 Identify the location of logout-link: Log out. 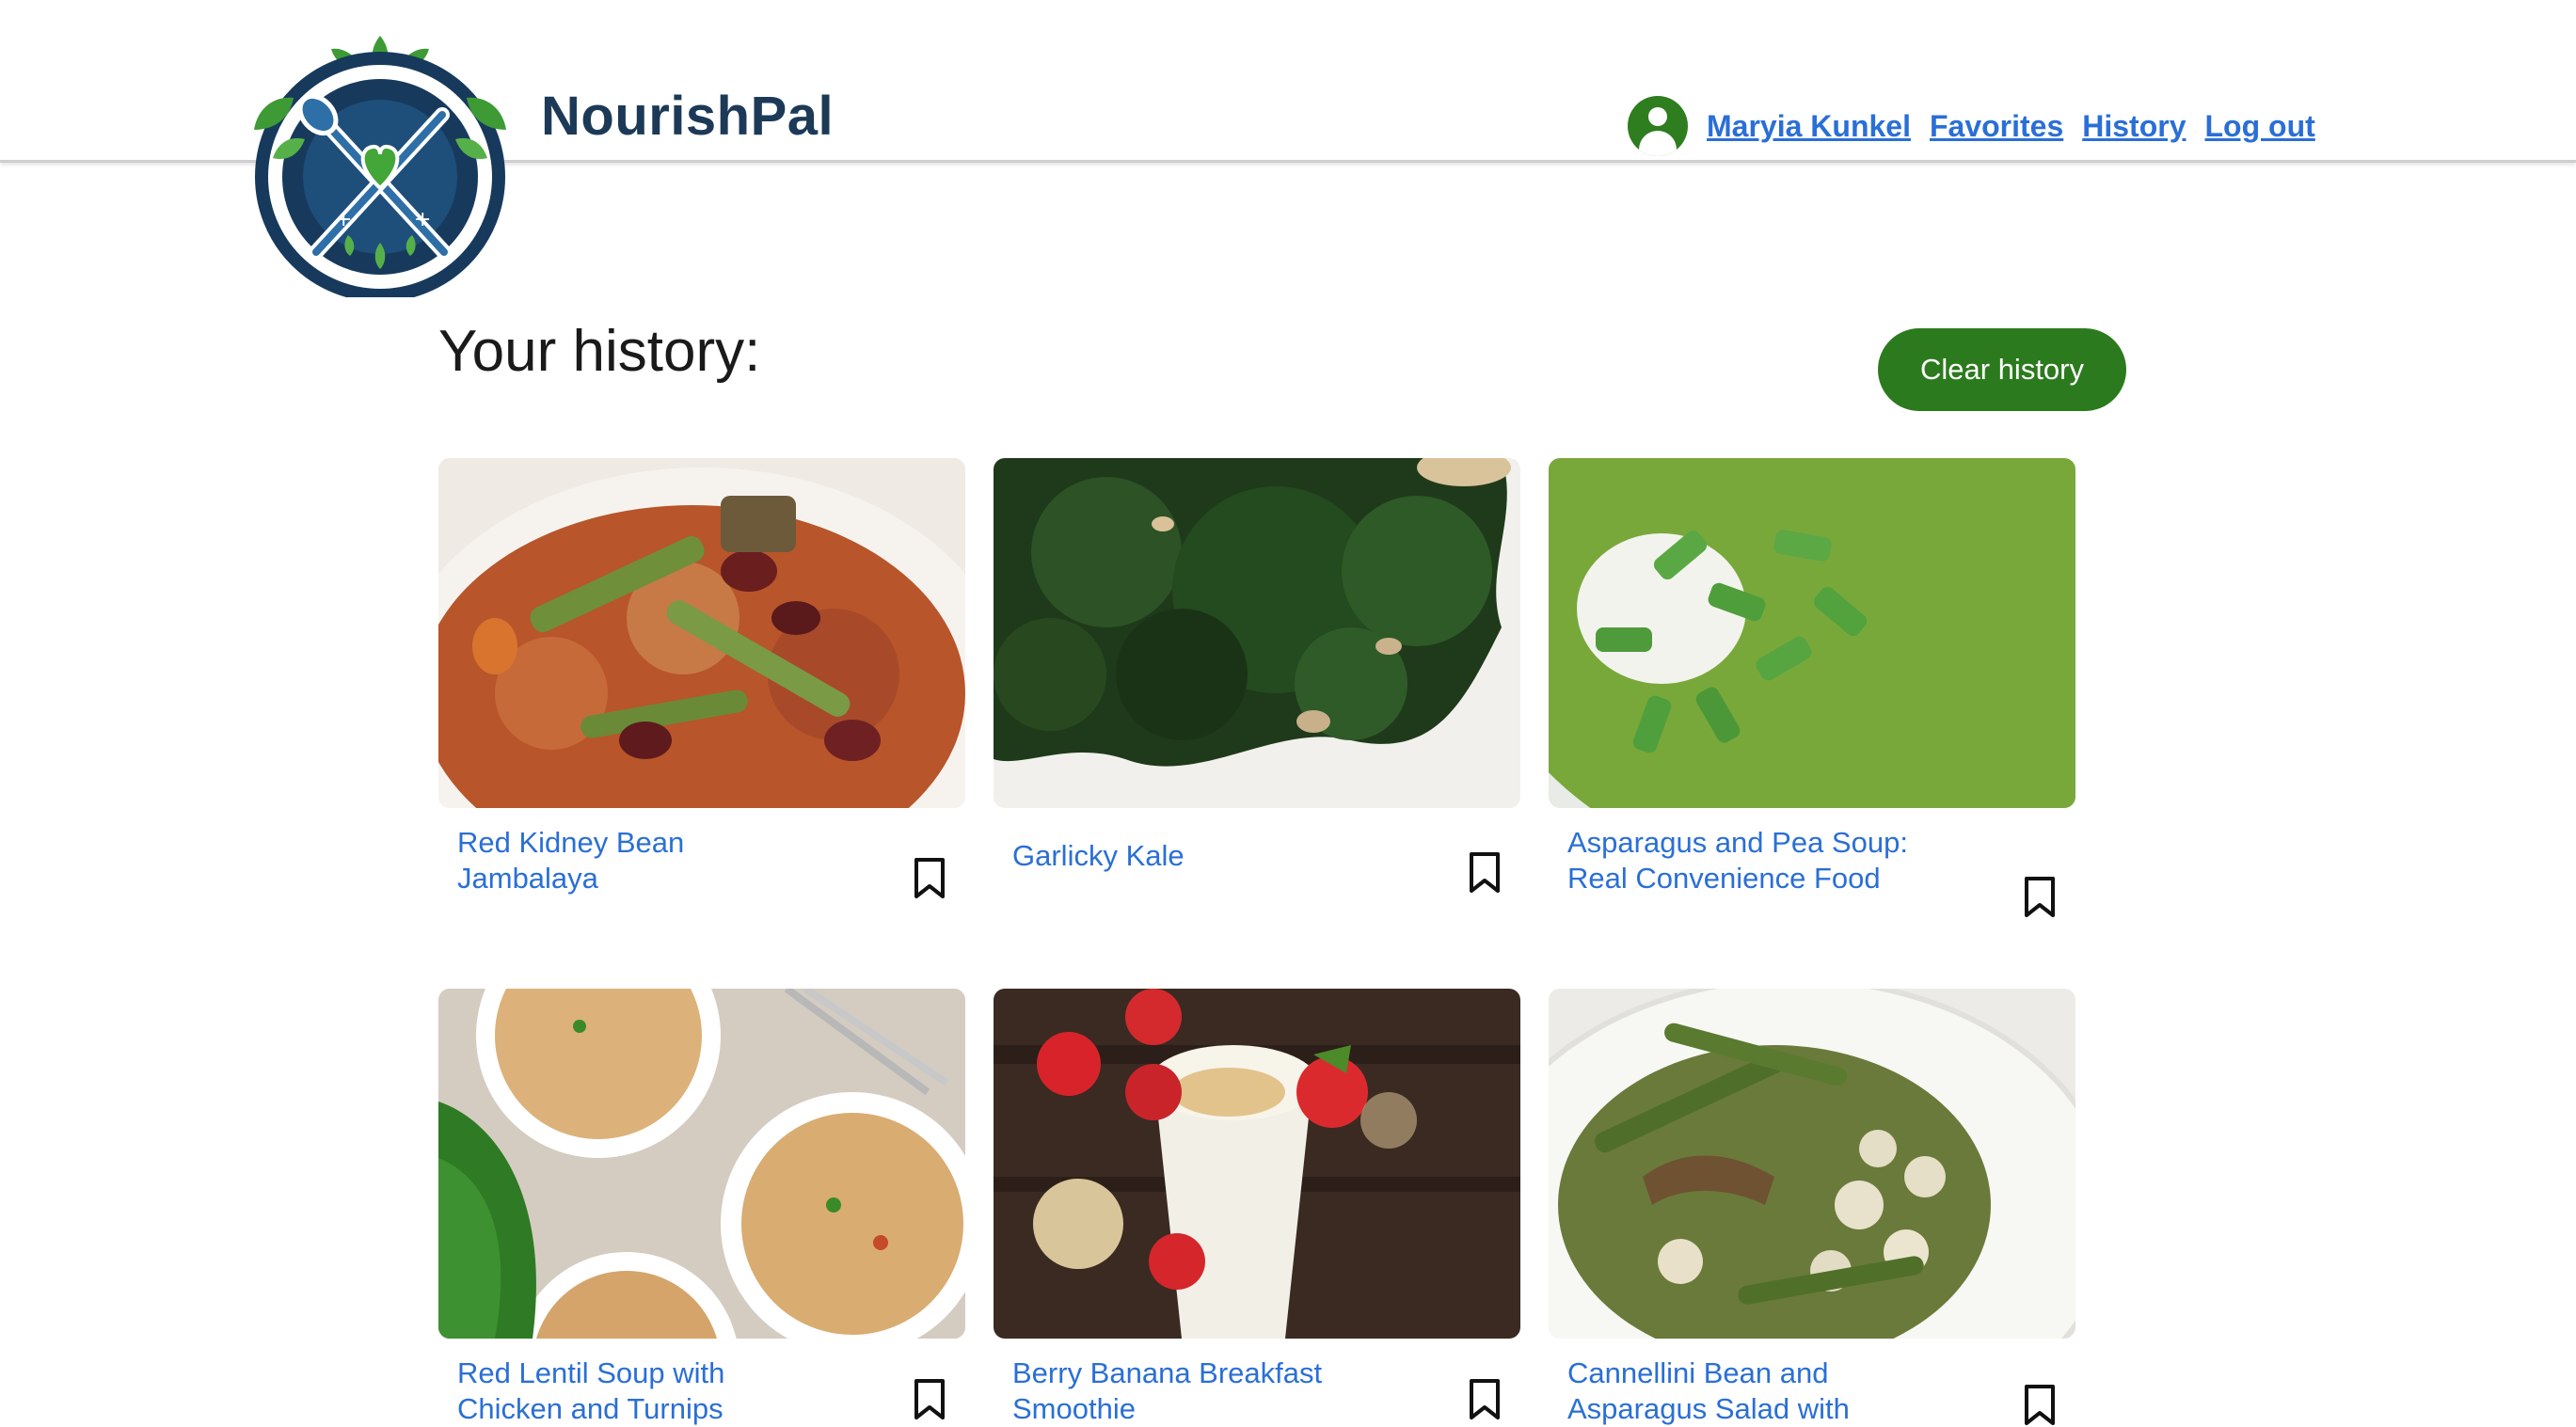
(2260, 126).